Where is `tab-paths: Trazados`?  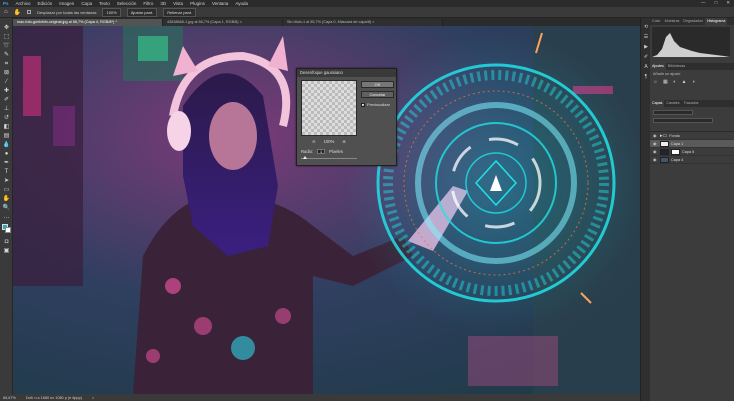 tab-paths: Trazados is located at coordinates (691, 103).